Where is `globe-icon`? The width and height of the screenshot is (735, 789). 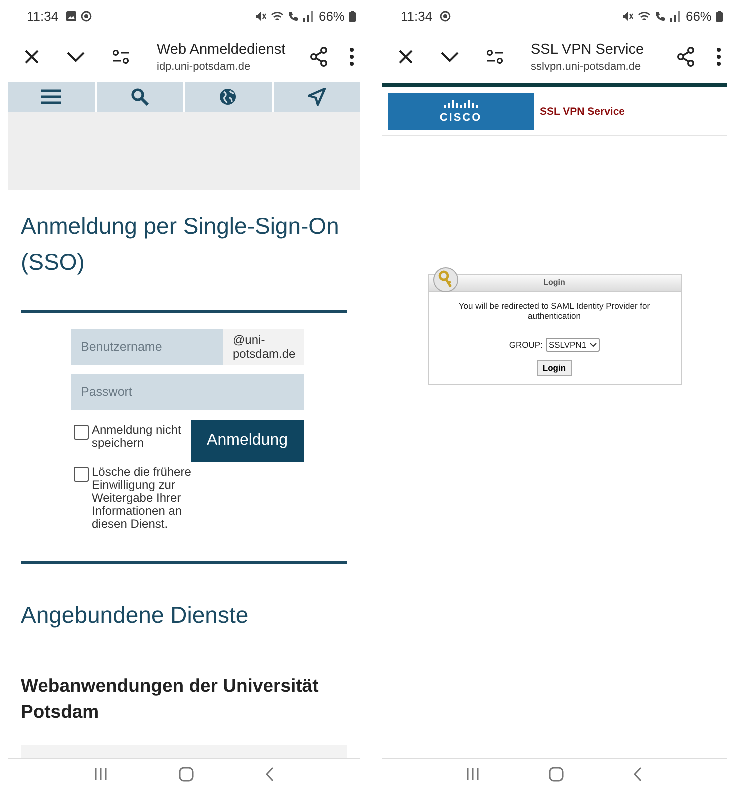 globe-icon is located at coordinates (228, 97).